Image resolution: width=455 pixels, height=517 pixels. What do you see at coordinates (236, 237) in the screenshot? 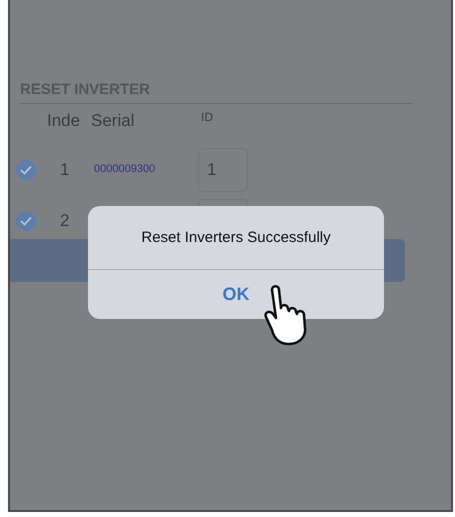
I see `dialog-message: Reset Inverters Successfully` at bounding box center [236, 237].